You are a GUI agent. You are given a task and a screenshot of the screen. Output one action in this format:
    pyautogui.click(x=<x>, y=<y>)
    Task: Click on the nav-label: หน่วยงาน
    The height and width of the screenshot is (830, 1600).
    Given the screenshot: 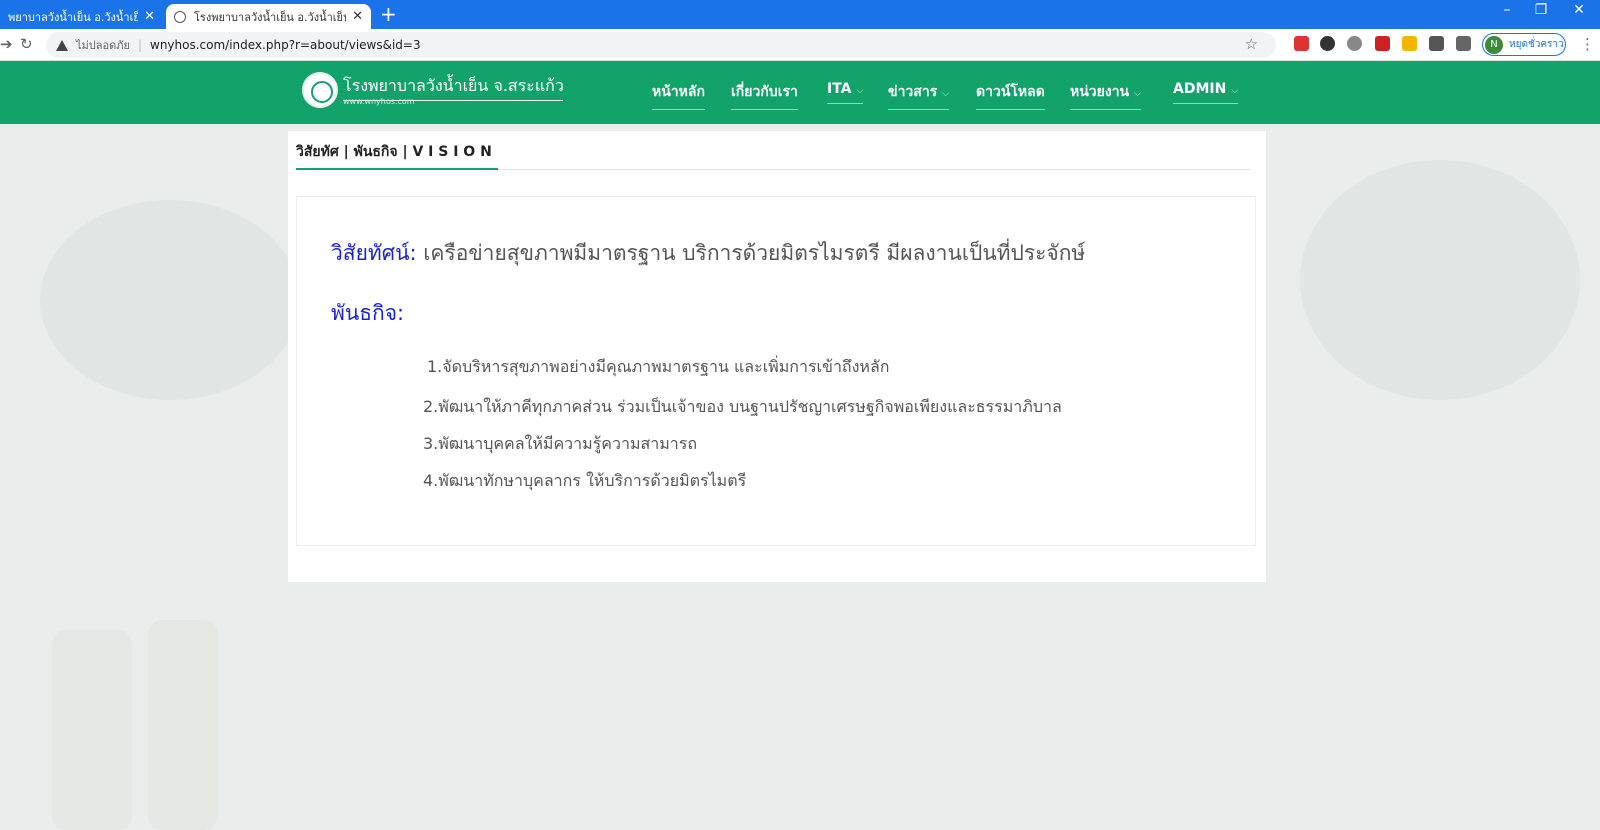 What is the action you would take?
    pyautogui.click(x=1100, y=92)
    